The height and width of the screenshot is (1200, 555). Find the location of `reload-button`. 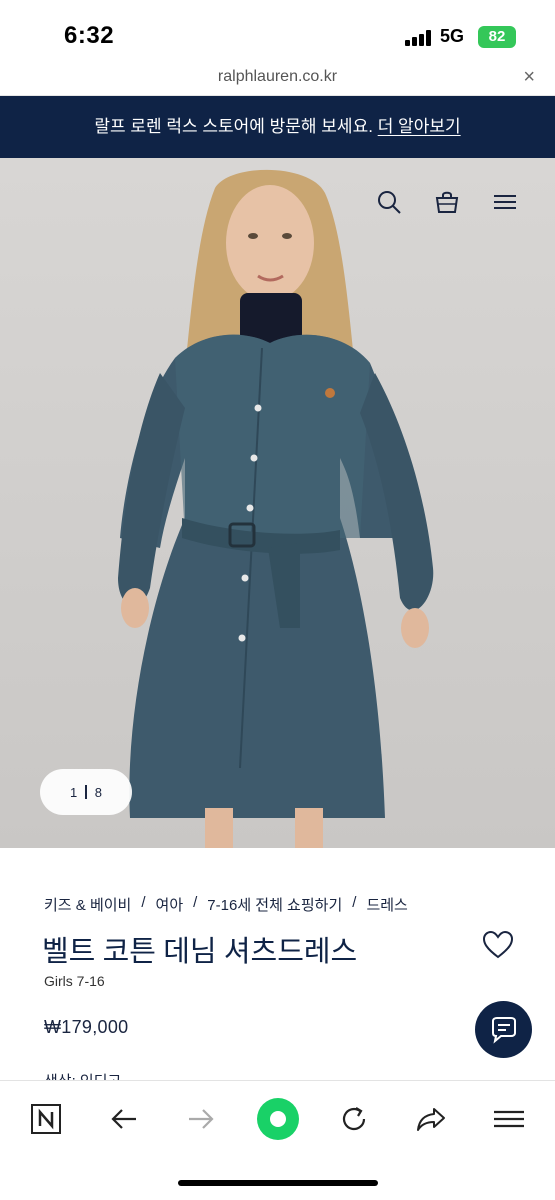

reload-button is located at coordinates (354, 1119).